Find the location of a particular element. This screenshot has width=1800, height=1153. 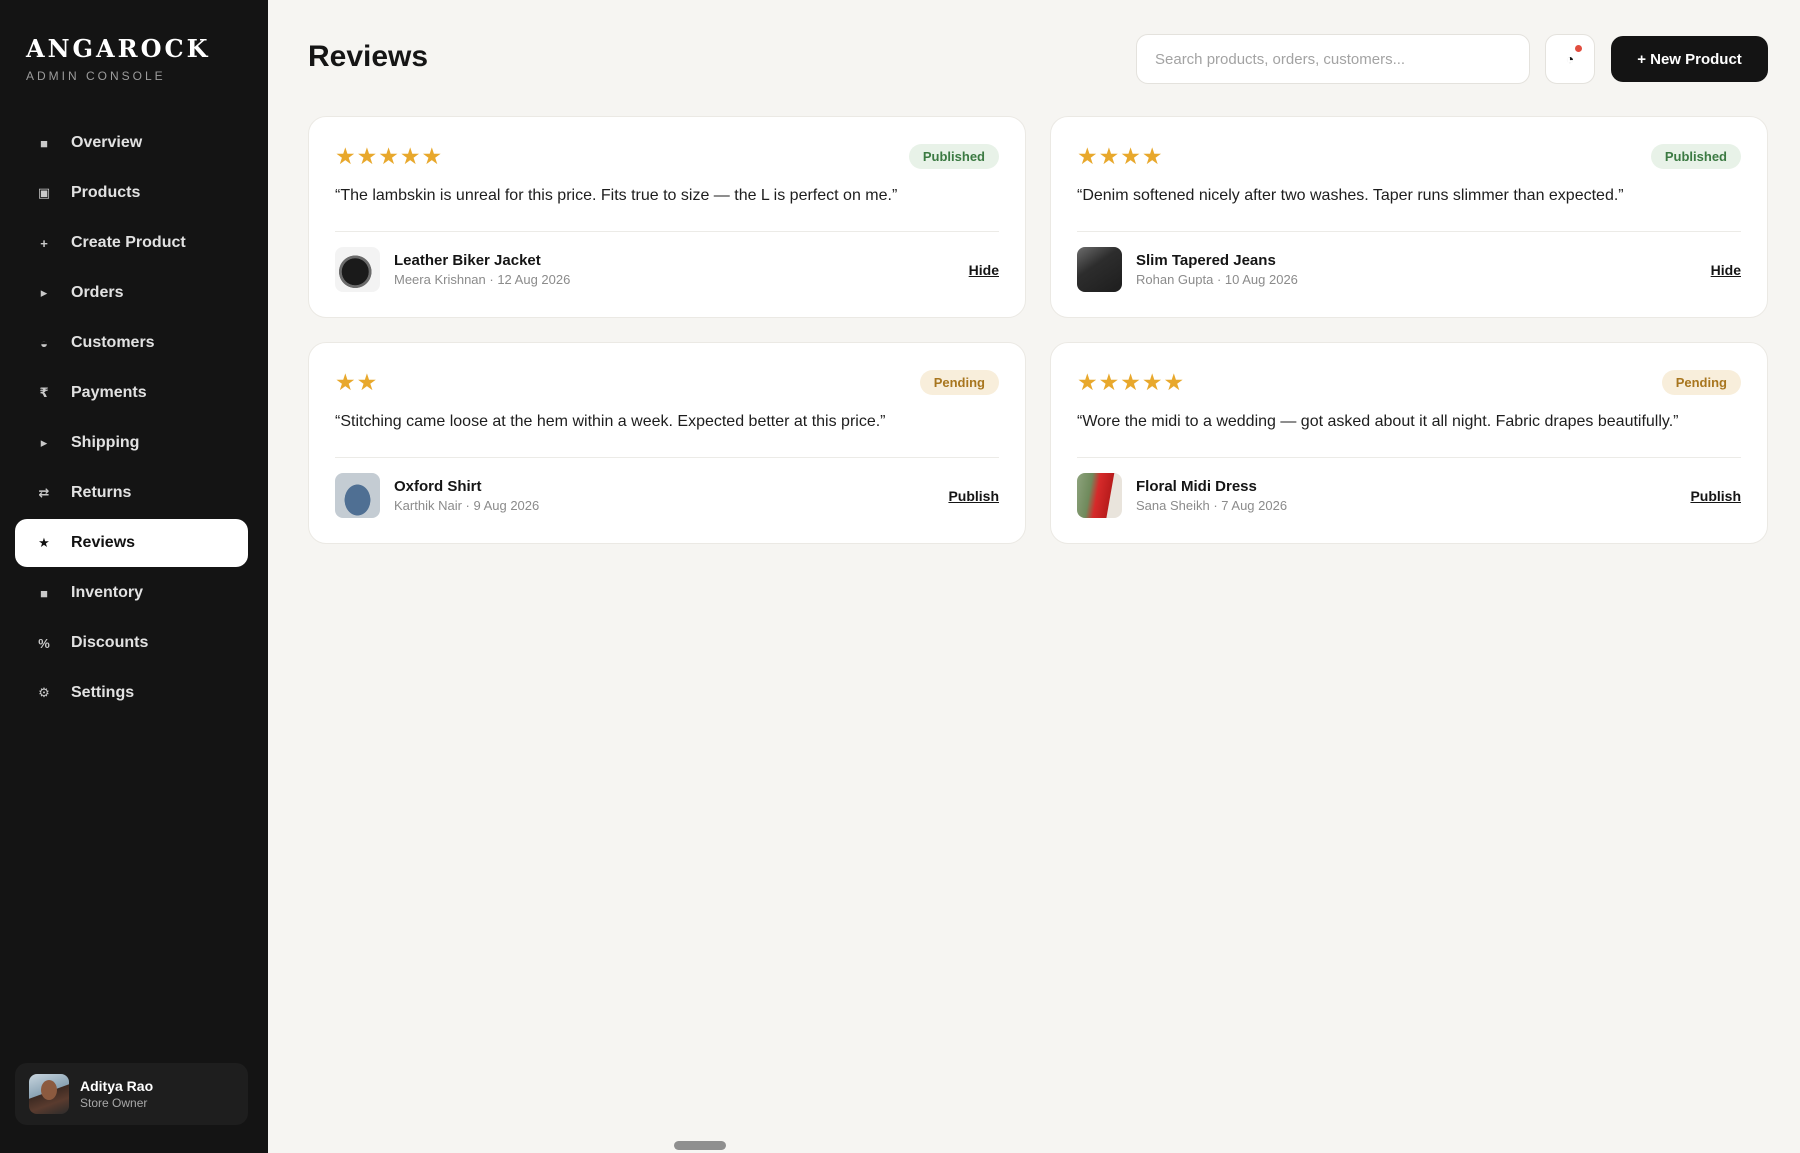

sidebar-item-overview: ■ Overview is located at coordinates (131, 143).